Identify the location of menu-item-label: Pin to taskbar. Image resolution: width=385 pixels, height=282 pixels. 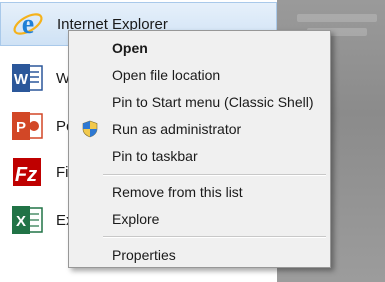
(155, 156).